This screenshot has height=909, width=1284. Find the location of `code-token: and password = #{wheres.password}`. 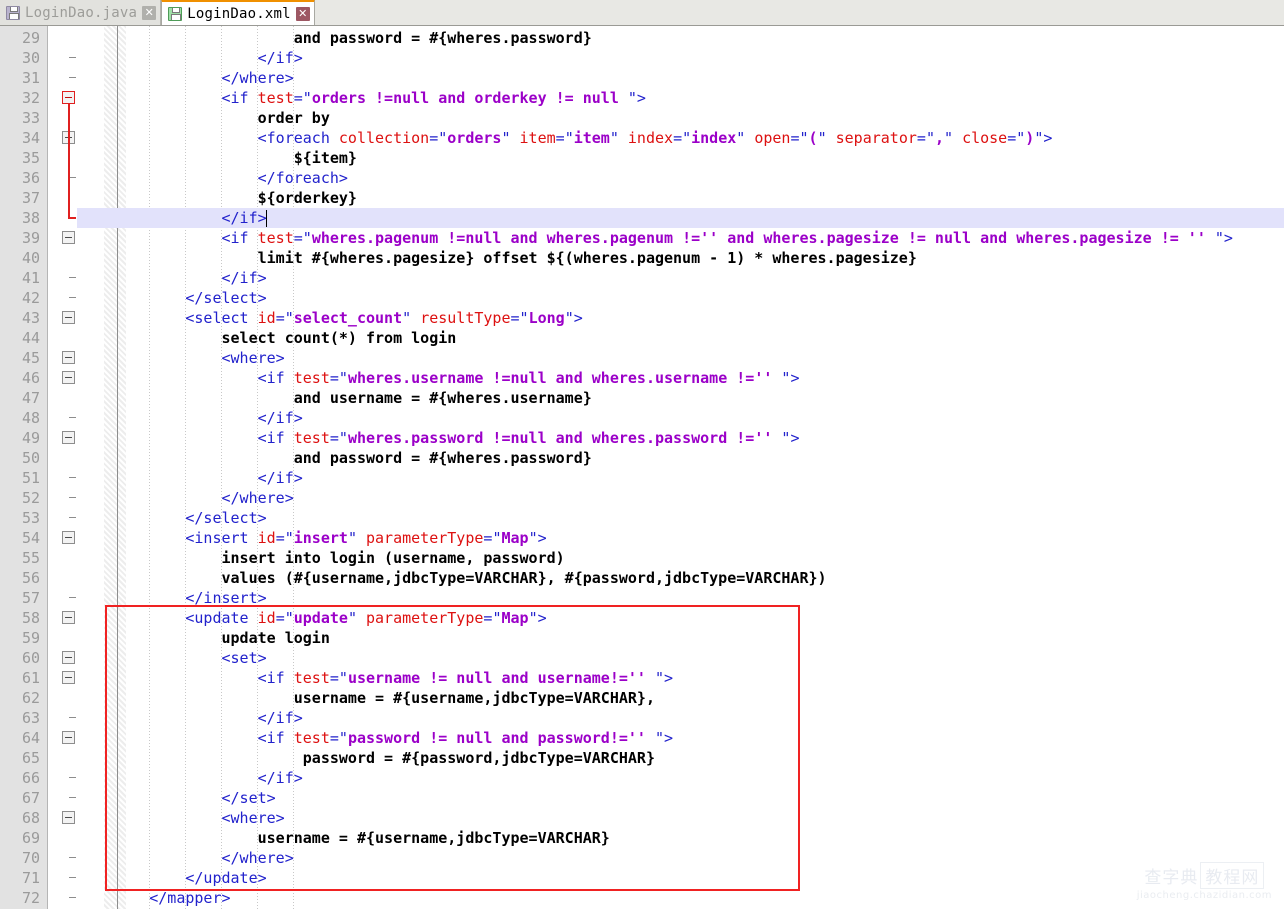

code-token: and password = #{wheres.password} is located at coordinates (334, 38).